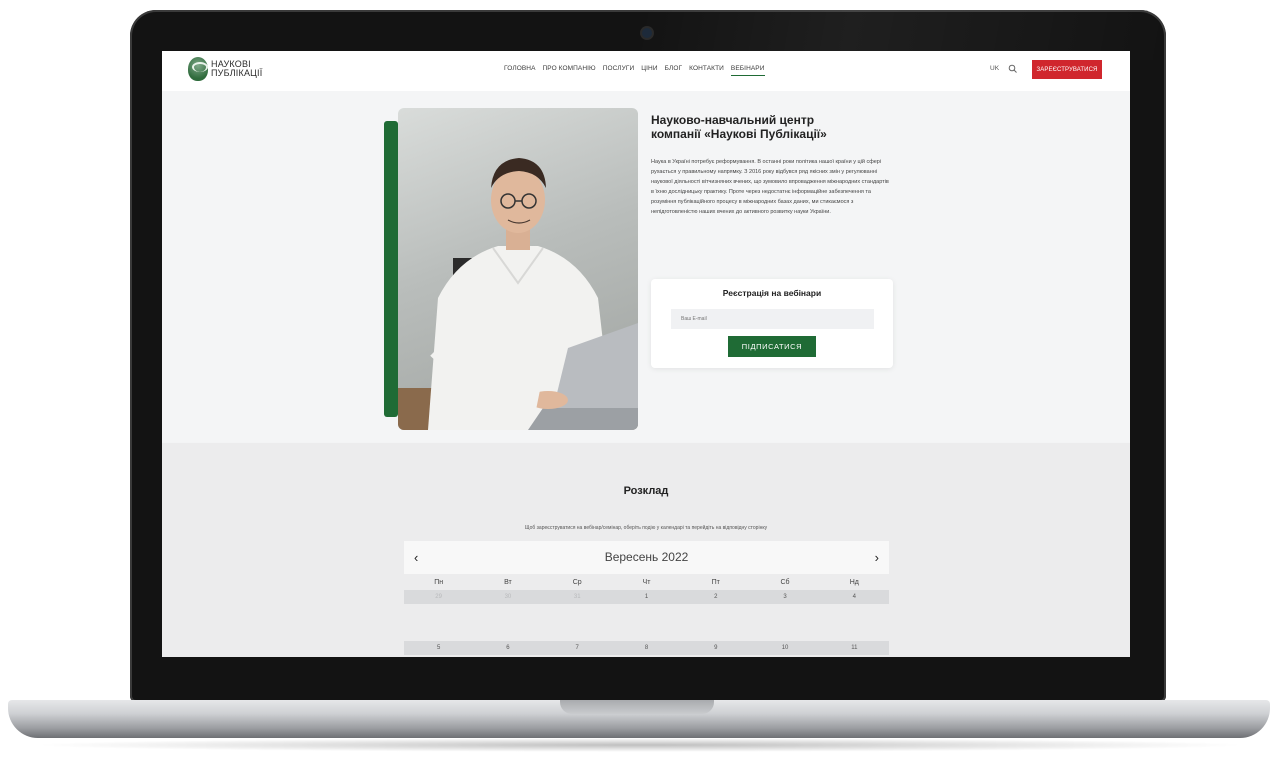 The width and height of the screenshot is (1273, 760). I want to click on calendar-day: 11, so click(854, 648).